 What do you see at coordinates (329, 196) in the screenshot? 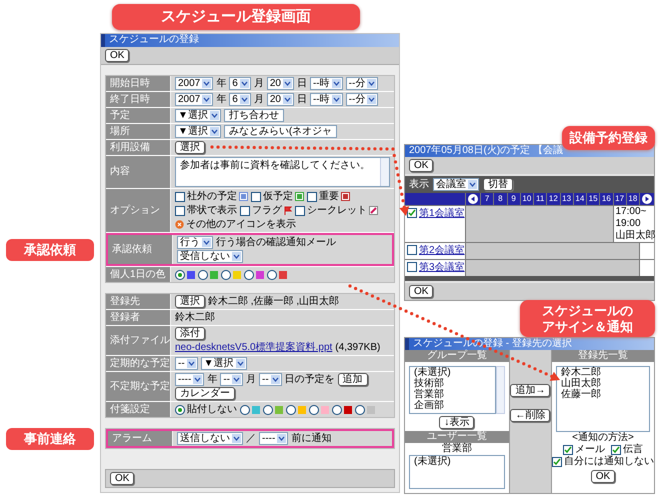
I see `checkbox-label: 重要` at bounding box center [329, 196].